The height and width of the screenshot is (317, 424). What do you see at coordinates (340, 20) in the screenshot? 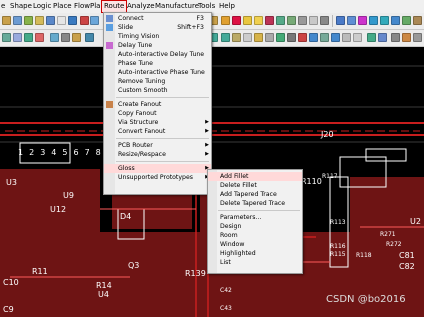
I see `route-connect-icon` at bounding box center [340, 20].